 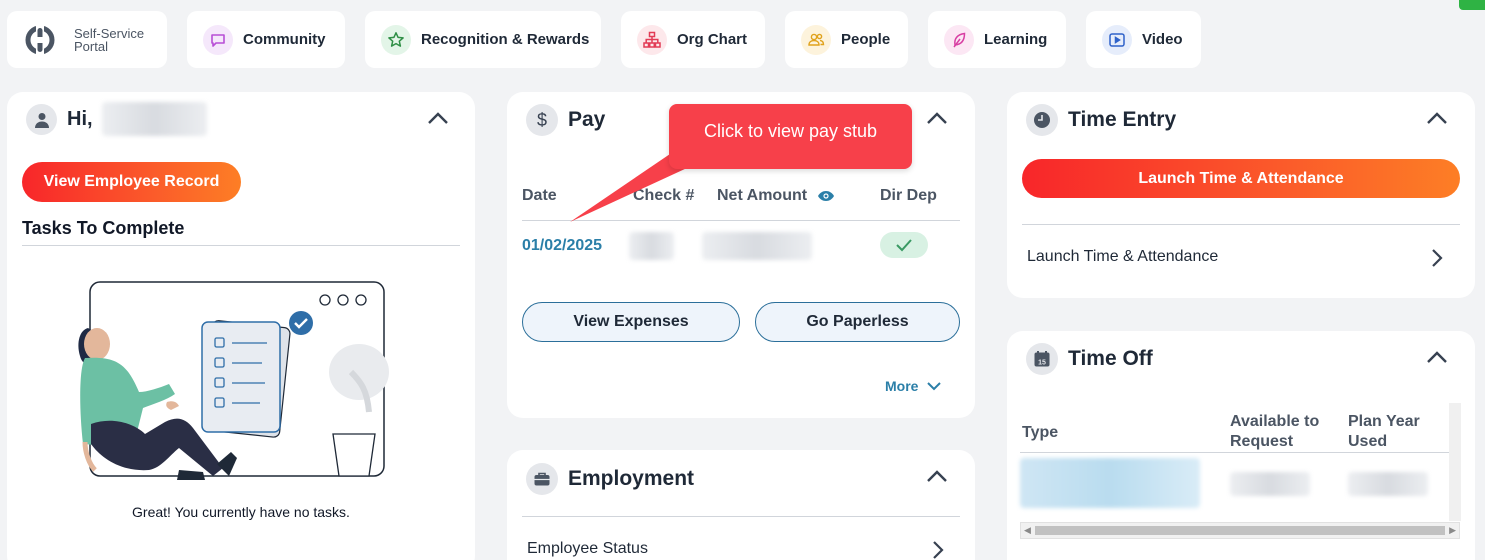 I want to click on launch-time-attendance-button: Launch Time & Attendance, so click(x=1241, y=178).